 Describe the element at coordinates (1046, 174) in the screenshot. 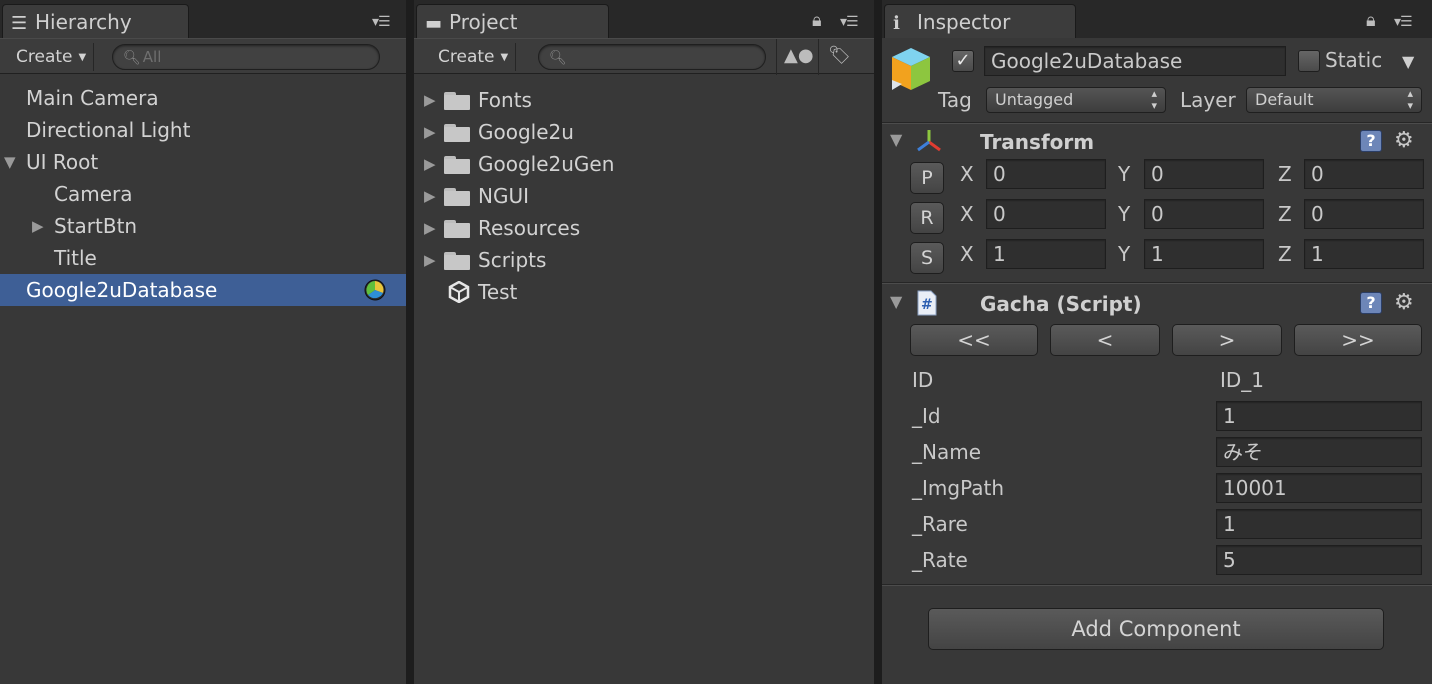

I see `position-x-field: 0` at that location.